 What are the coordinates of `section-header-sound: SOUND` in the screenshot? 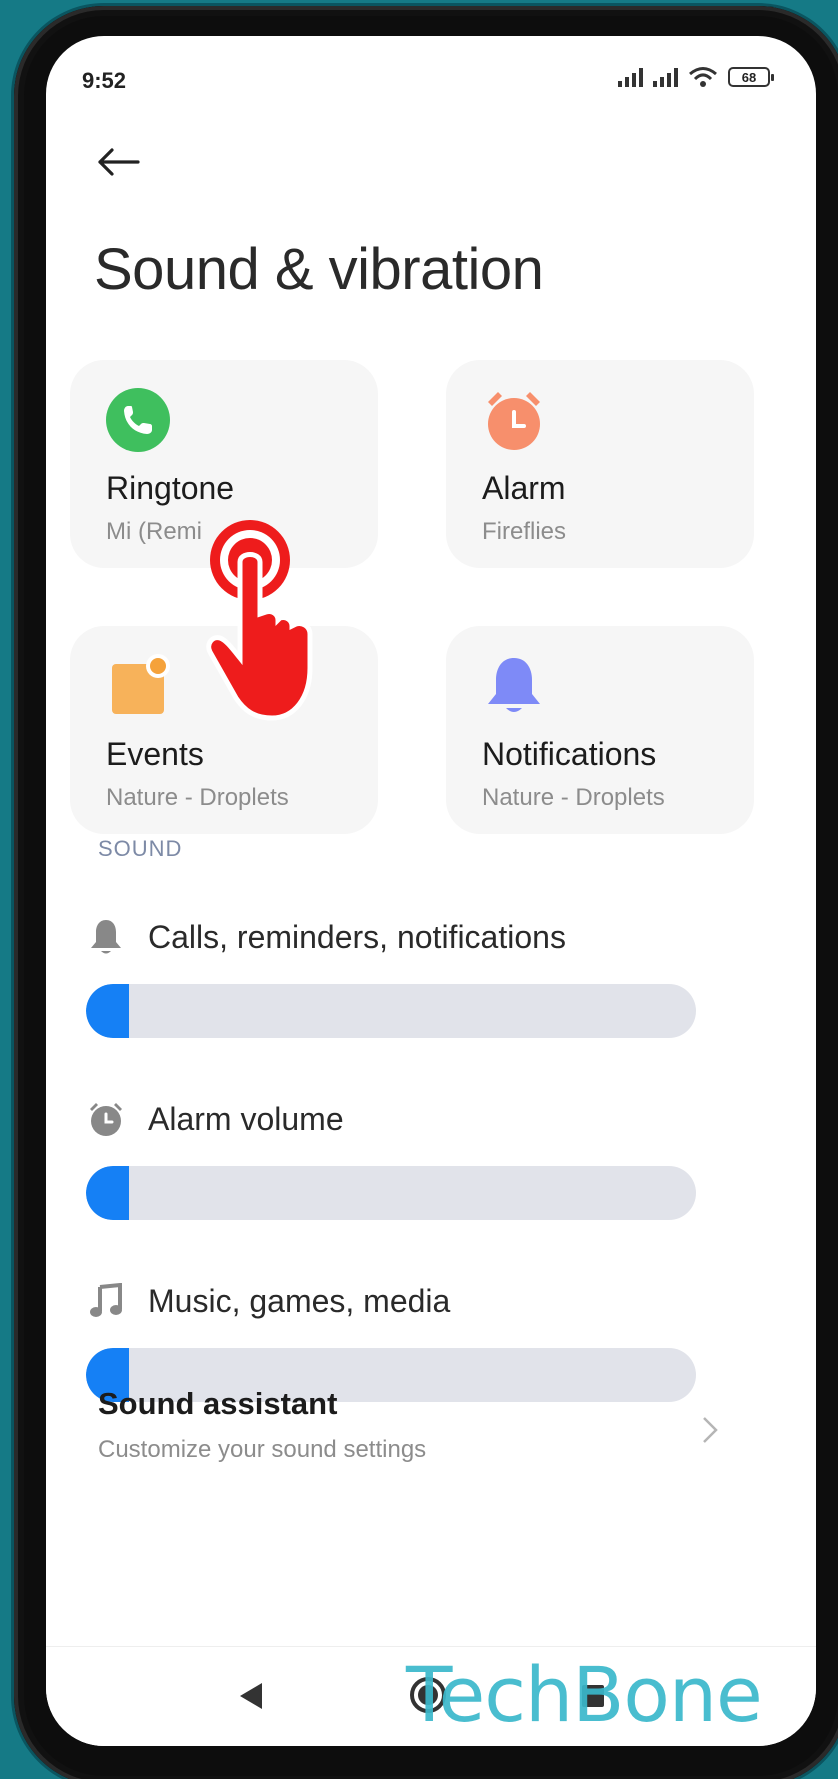 It's located at (140, 848).